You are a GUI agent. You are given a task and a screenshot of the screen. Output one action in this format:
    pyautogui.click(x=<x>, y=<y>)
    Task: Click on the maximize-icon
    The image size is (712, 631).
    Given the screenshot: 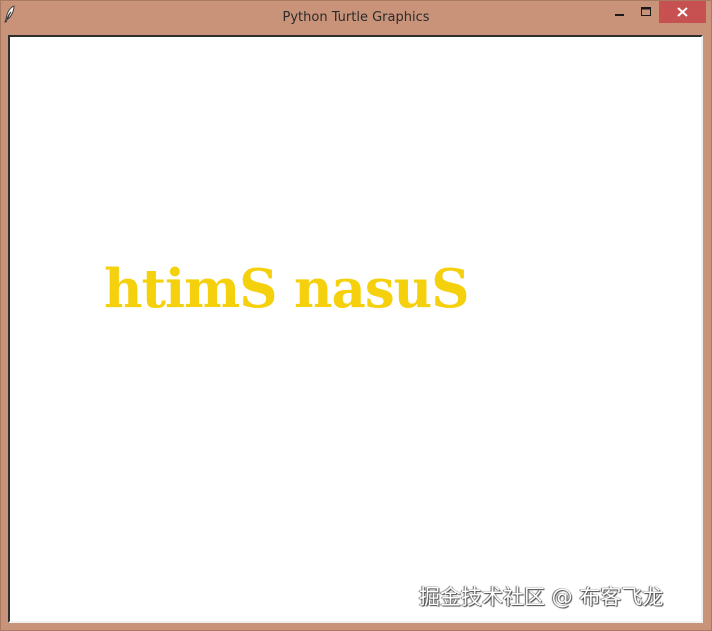 What is the action you would take?
    pyautogui.click(x=646, y=11)
    